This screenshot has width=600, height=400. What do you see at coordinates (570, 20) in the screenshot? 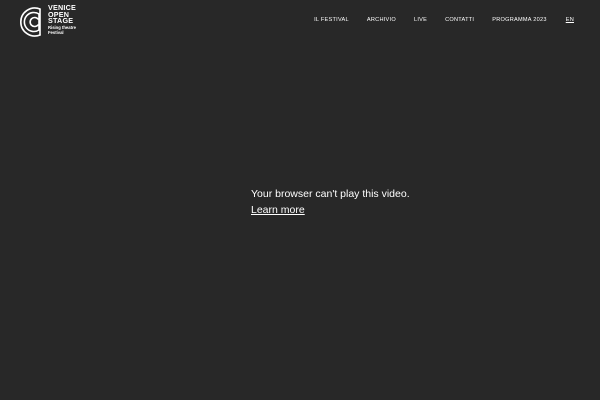
I see `language-switch-link: EN` at bounding box center [570, 20].